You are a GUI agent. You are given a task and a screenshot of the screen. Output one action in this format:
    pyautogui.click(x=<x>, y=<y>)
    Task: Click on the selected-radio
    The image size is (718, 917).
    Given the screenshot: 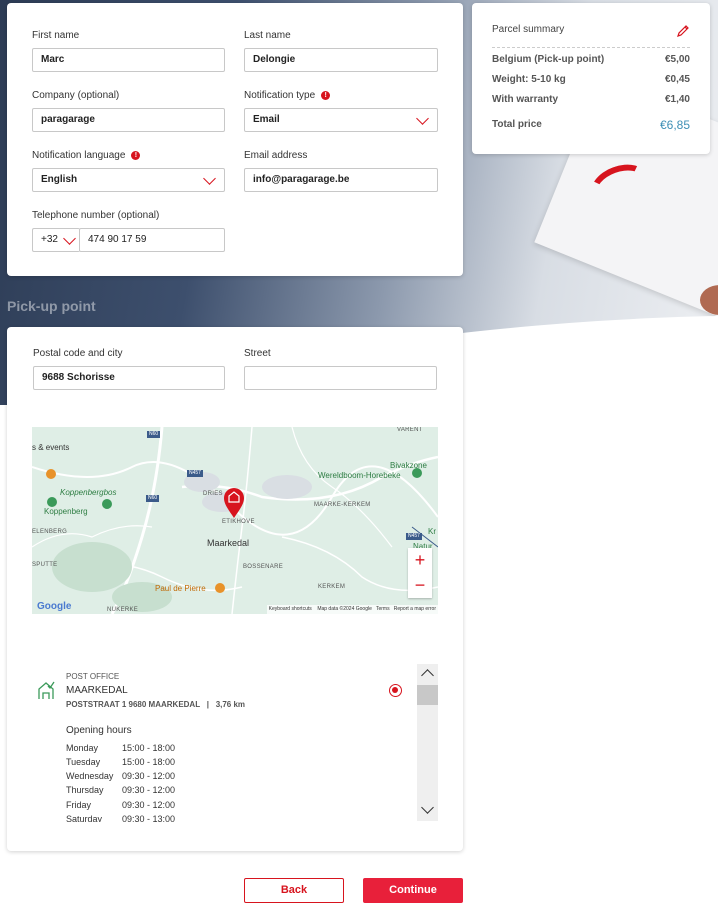 What is the action you would take?
    pyautogui.click(x=395, y=690)
    